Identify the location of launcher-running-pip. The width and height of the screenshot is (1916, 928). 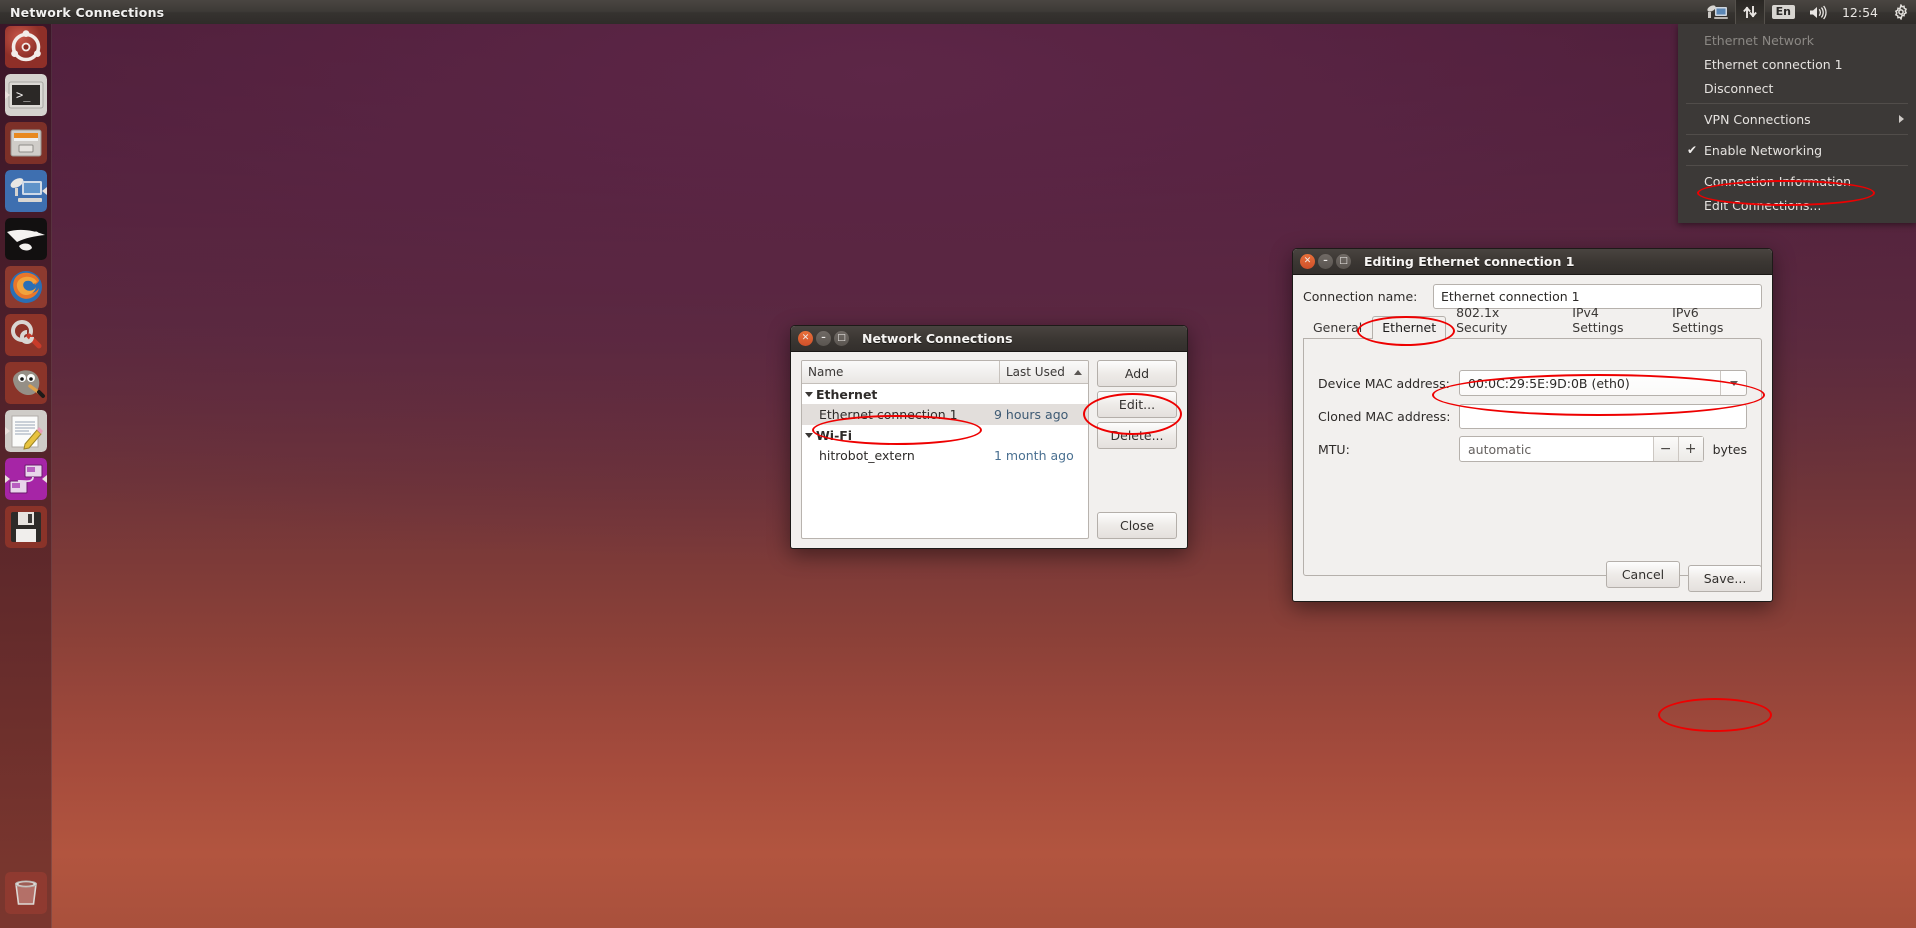
(7, 95).